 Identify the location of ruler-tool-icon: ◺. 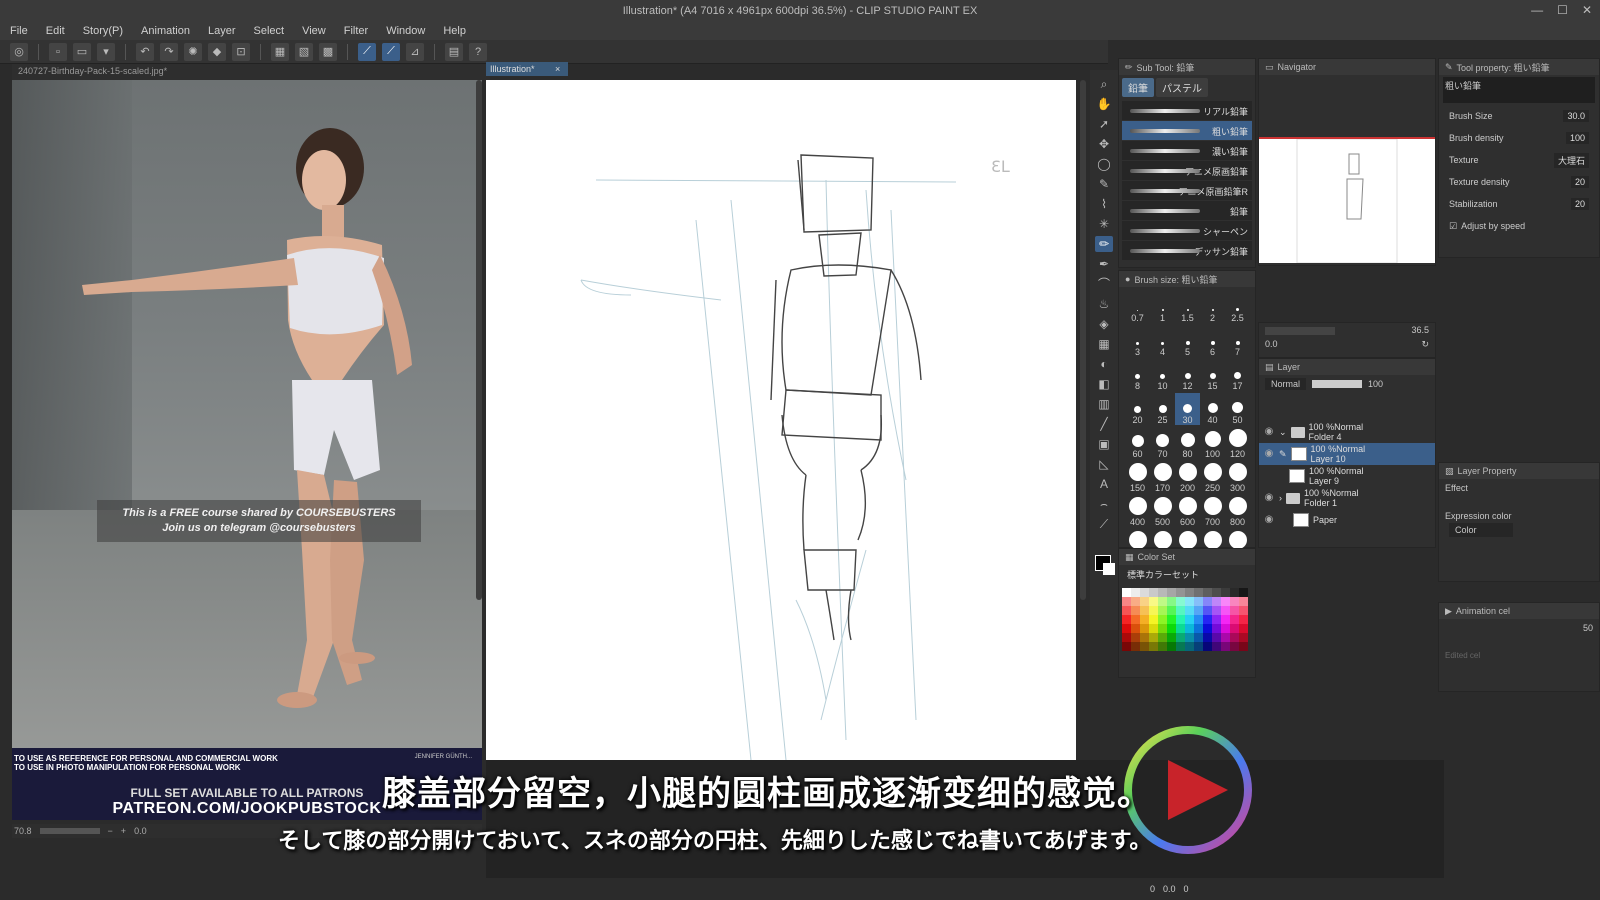
(1104, 464).